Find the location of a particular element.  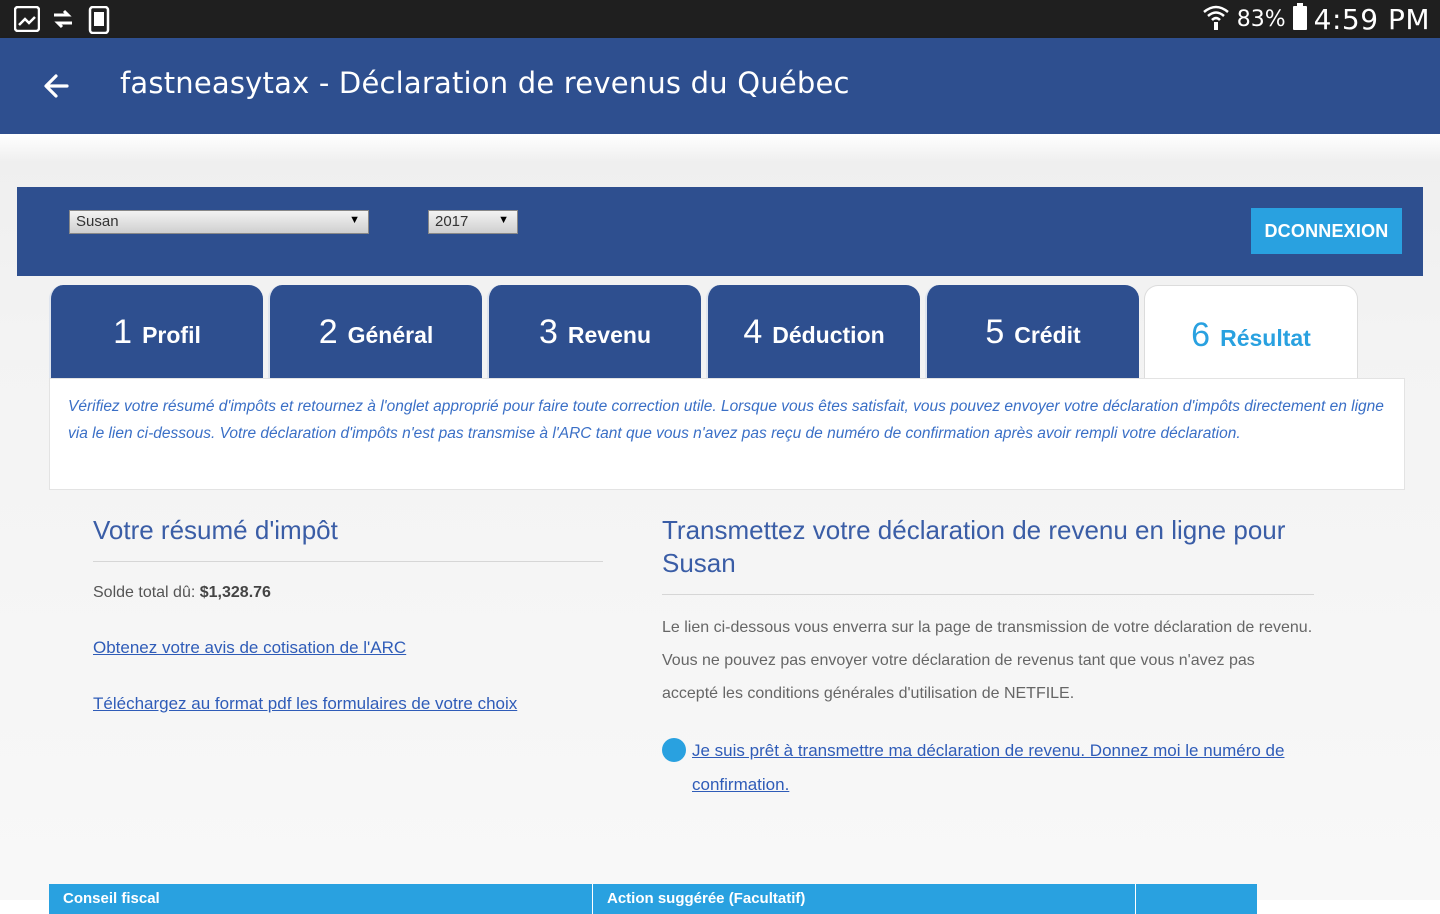

tab-number: 2 is located at coordinates (328, 331).